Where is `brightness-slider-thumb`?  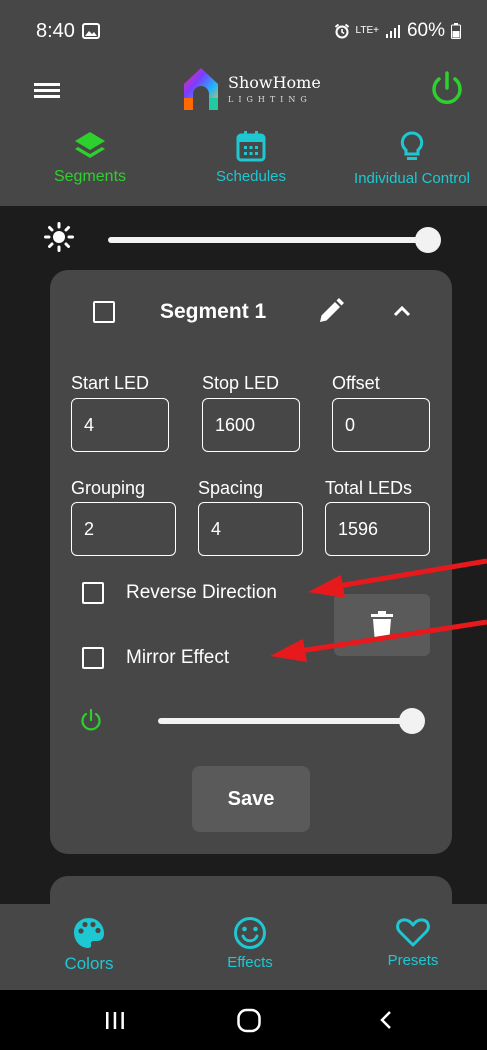
brightness-slider-thumb is located at coordinates (428, 240).